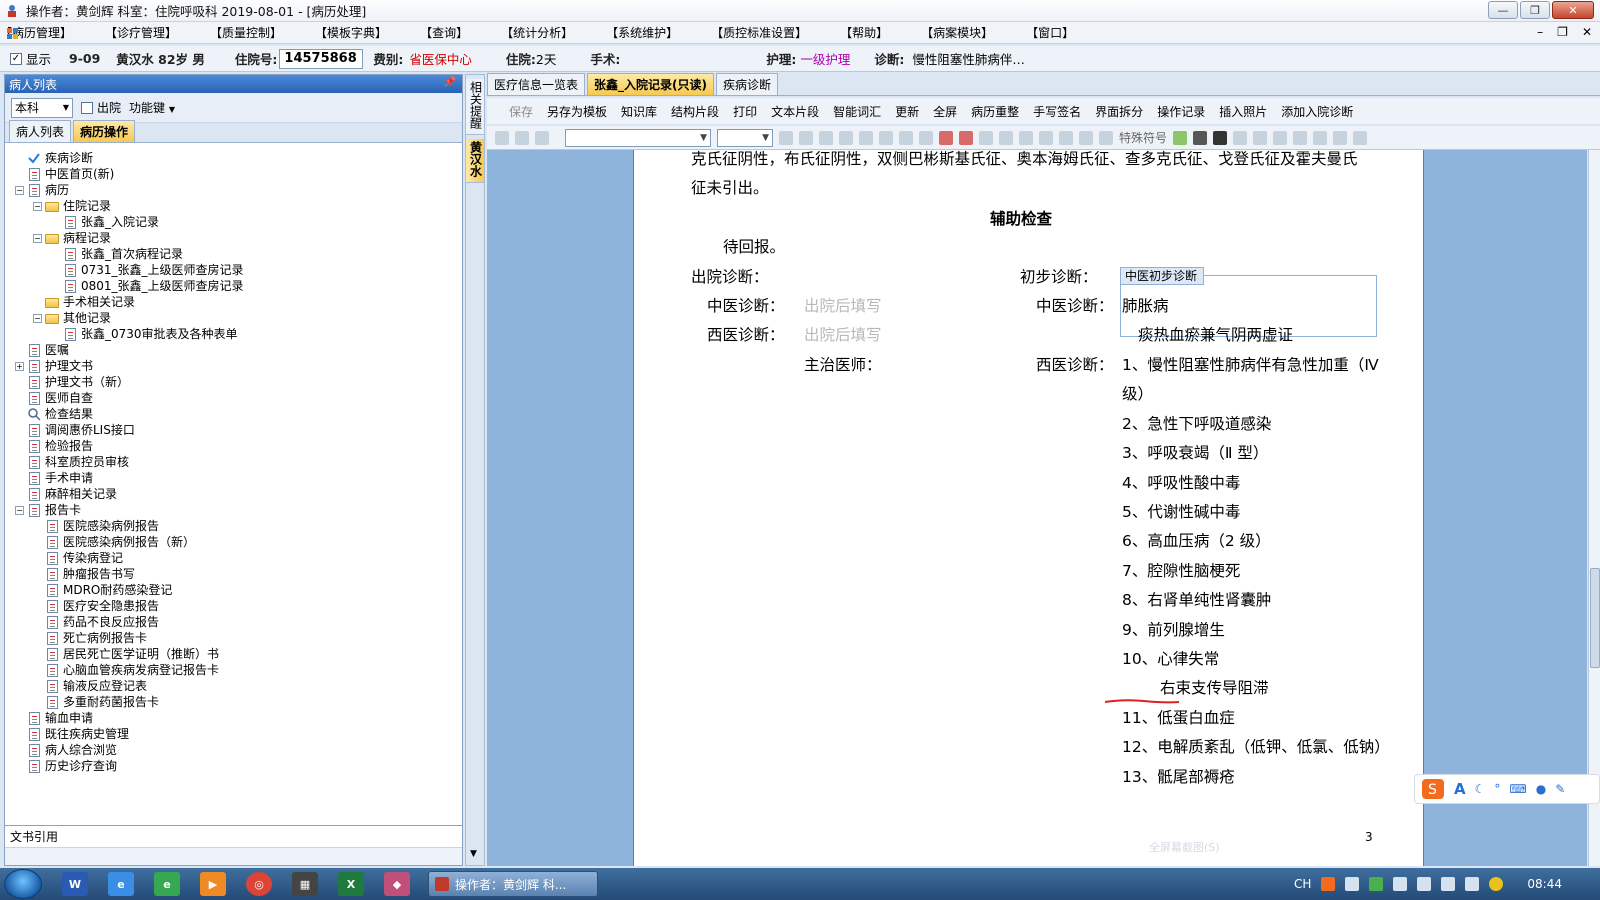 The width and height of the screenshot is (1600, 900). What do you see at coordinates (233, 766) in the screenshot?
I see `tree-node: 历史诊疗查询` at bounding box center [233, 766].